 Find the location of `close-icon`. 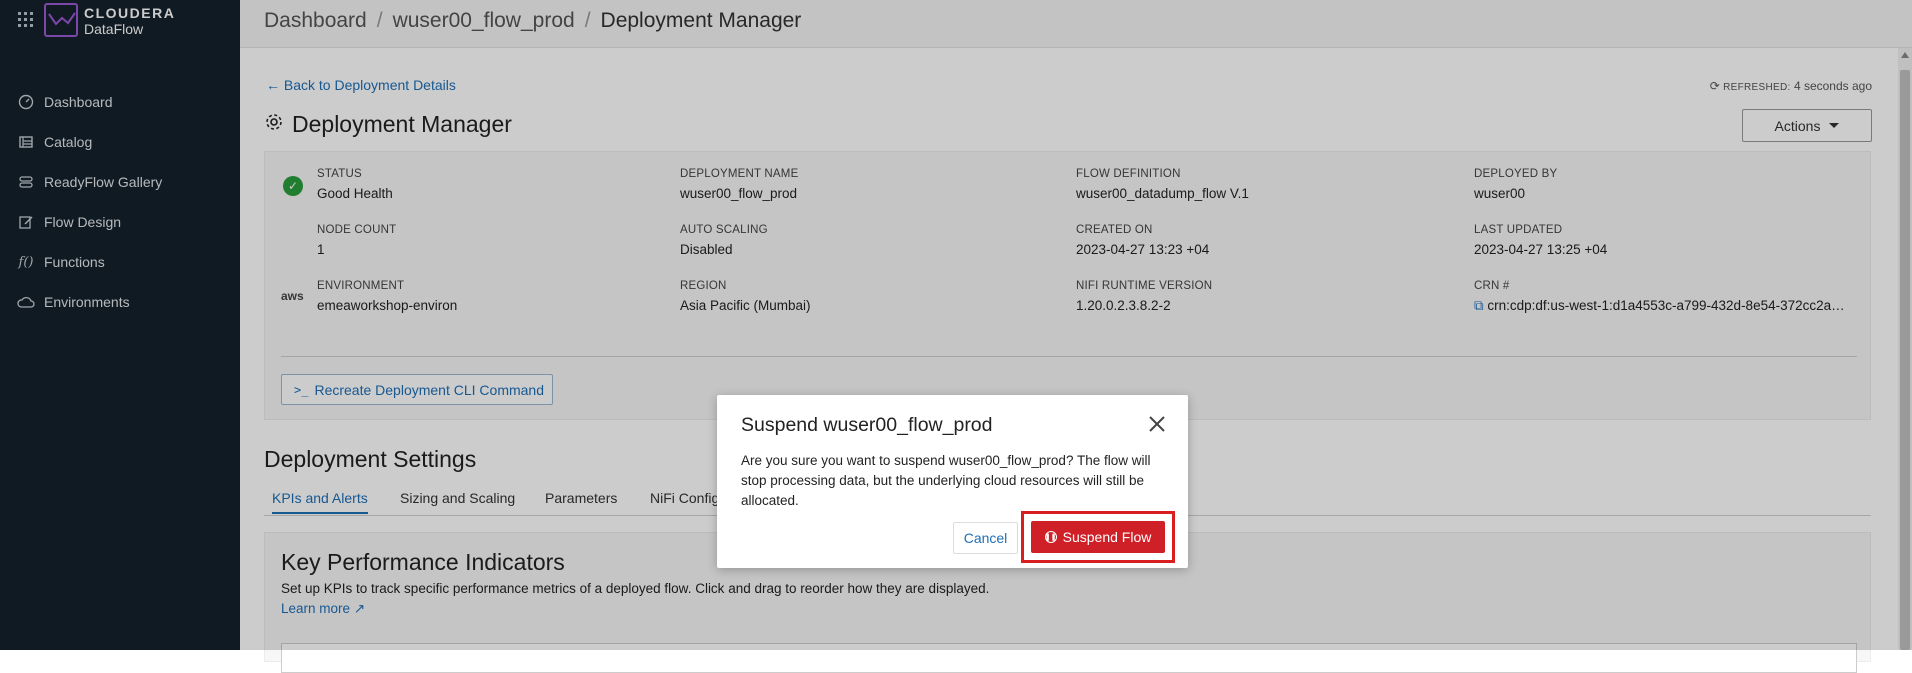

close-icon is located at coordinates (1157, 426).